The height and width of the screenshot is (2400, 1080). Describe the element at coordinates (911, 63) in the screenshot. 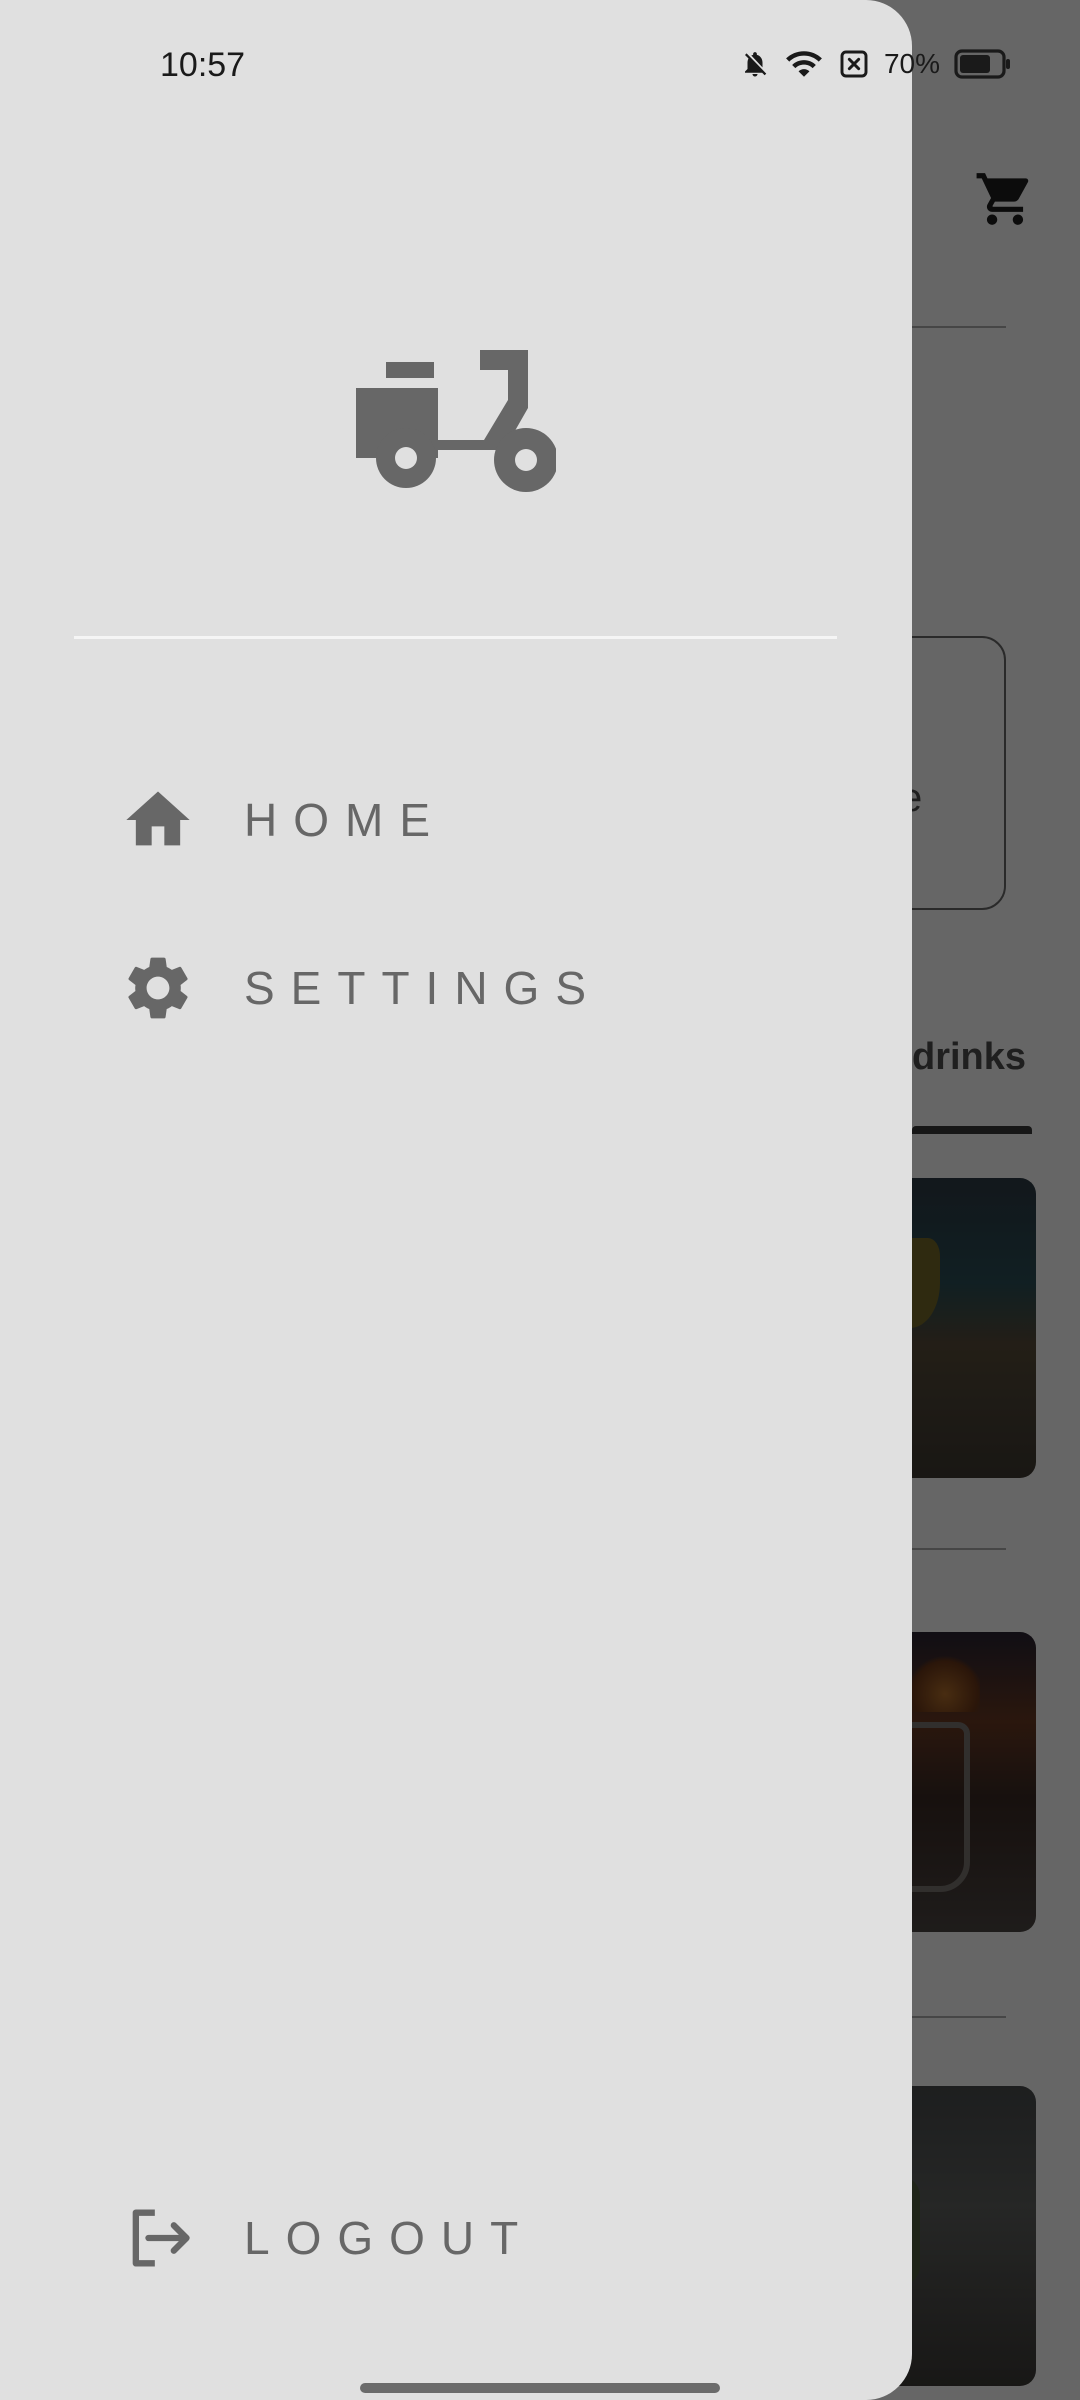

I see `battery-percent: 70%` at that location.